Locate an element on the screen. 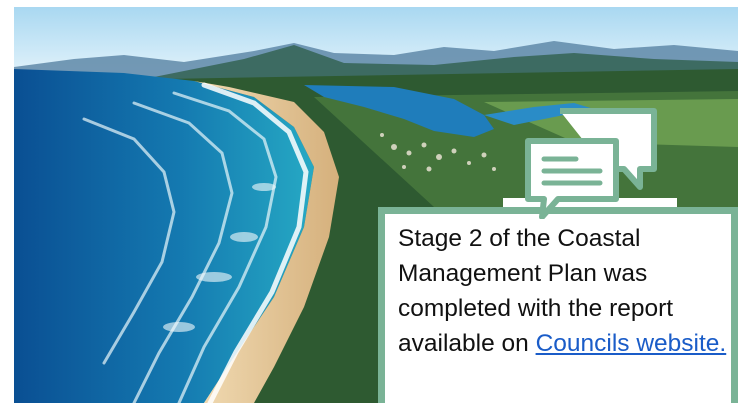  councils-website-link: Councils website. is located at coordinates (631, 343).